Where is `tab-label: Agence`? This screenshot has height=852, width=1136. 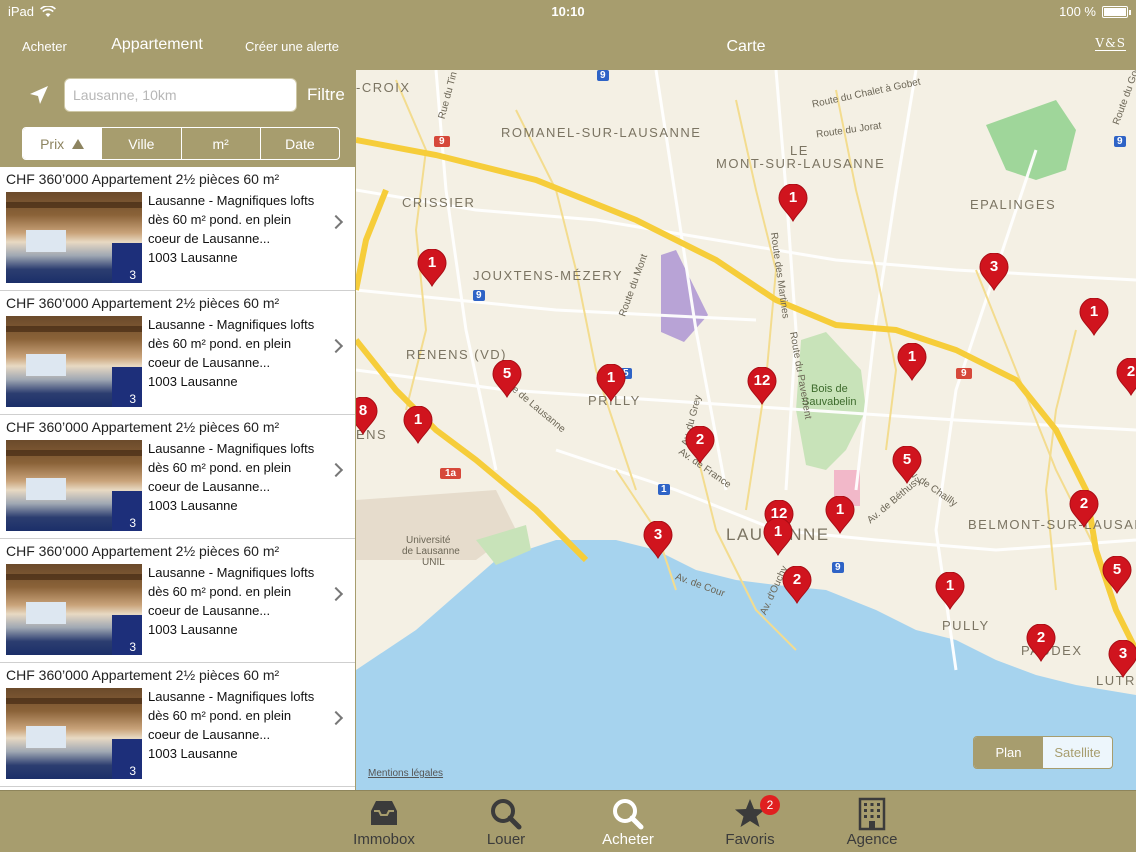 tab-label: Agence is located at coordinates (872, 839).